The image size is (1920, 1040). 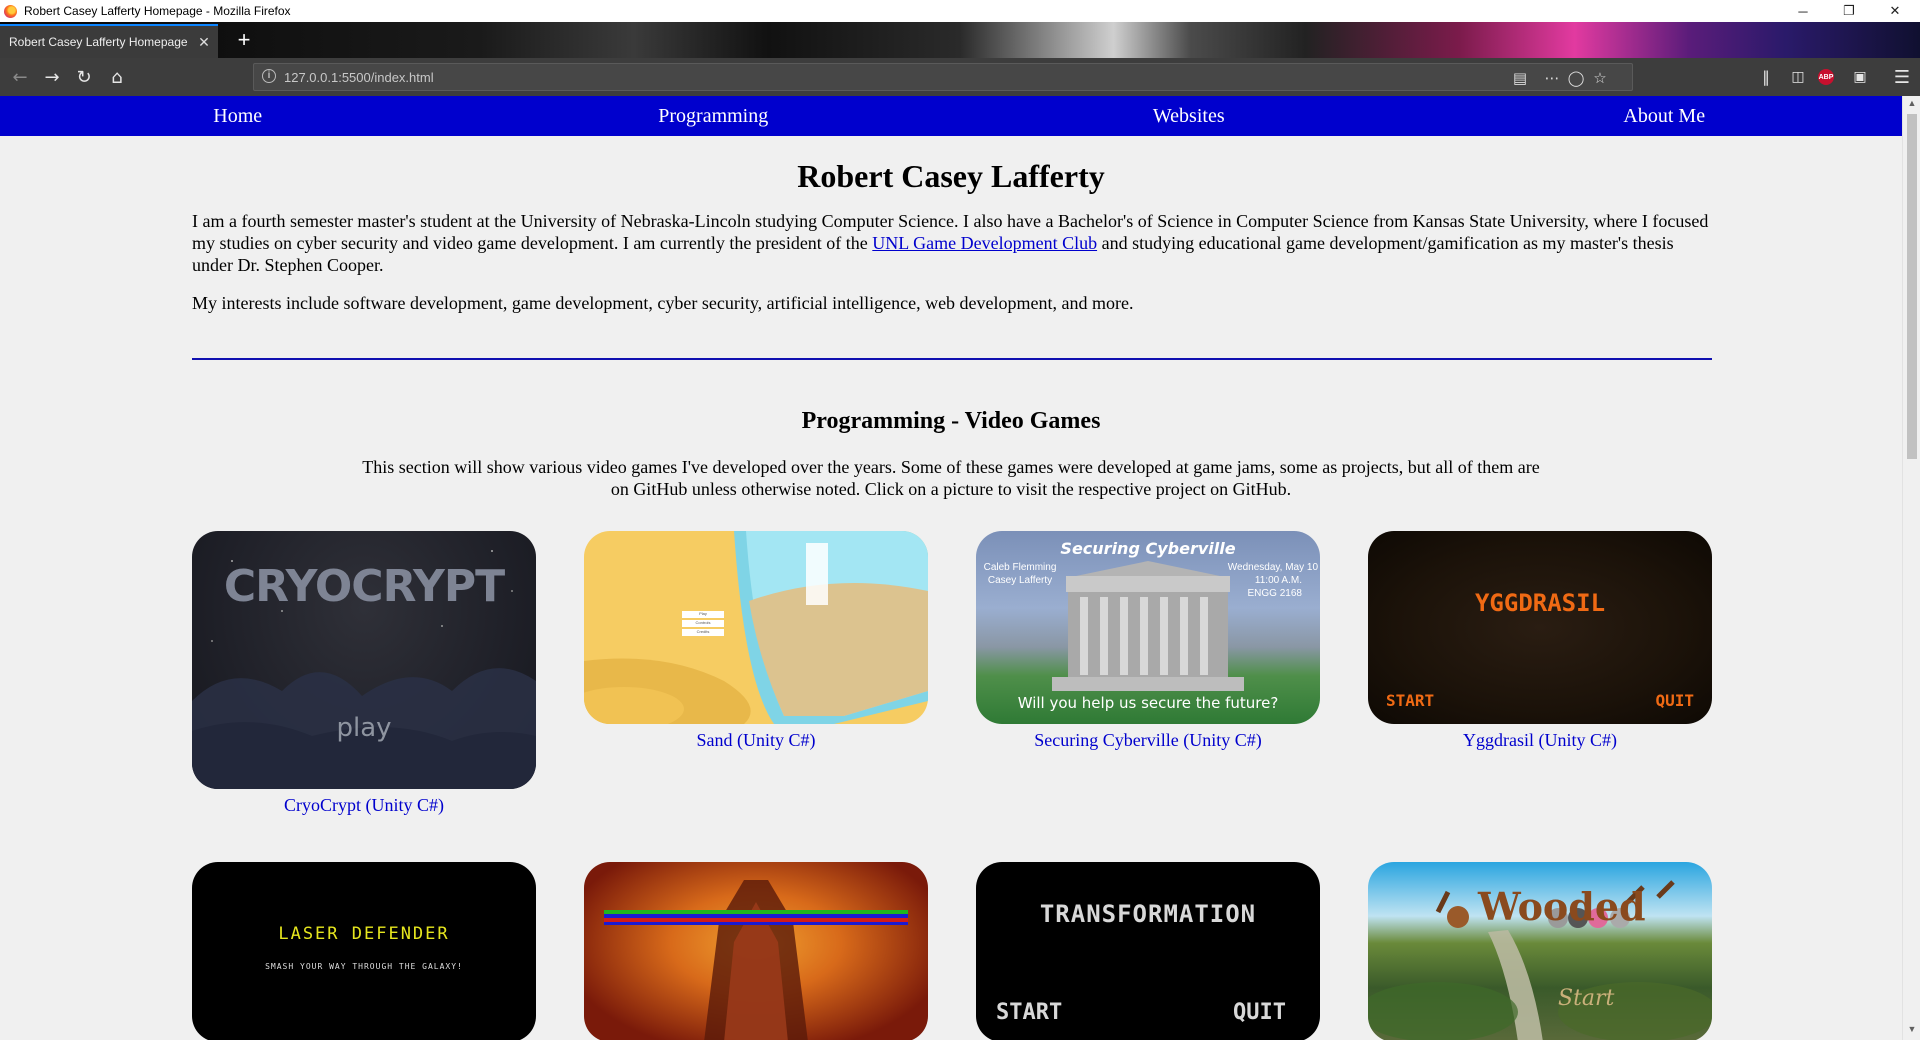 What do you see at coordinates (1540, 627) in the screenshot?
I see `yggdrasil-thumbnail: YGGDRASIL START QUIT` at bounding box center [1540, 627].